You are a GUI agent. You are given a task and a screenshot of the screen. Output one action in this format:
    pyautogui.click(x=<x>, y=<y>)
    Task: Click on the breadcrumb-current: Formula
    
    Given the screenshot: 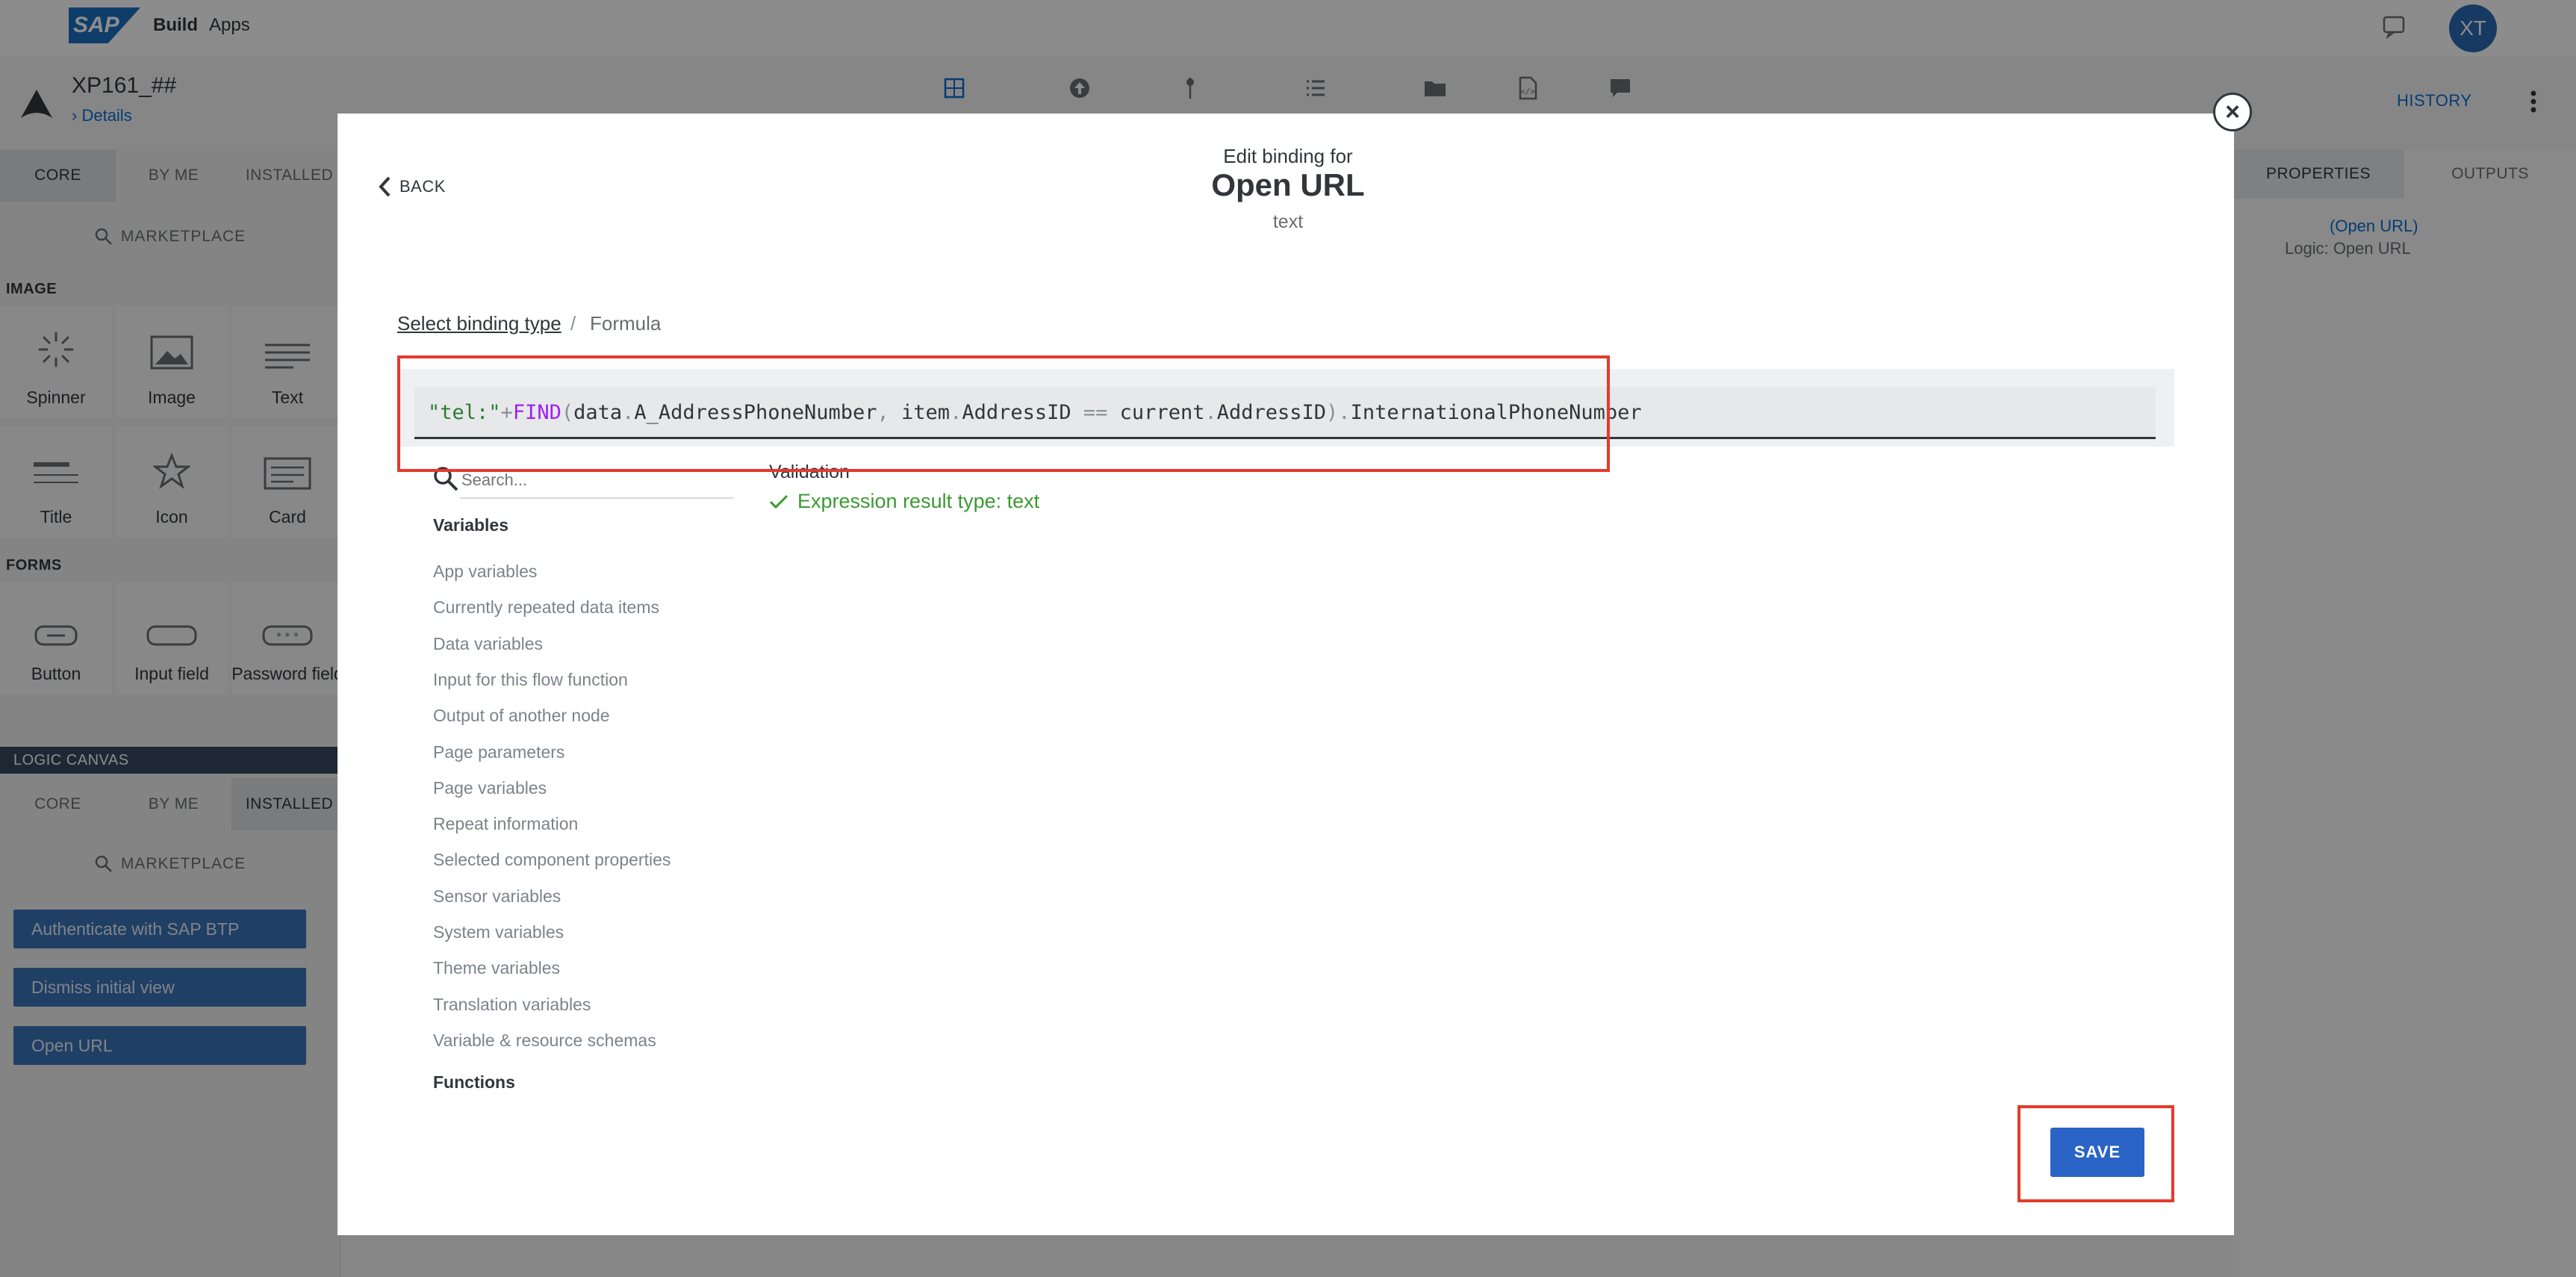 What is the action you would take?
    pyautogui.click(x=626, y=323)
    